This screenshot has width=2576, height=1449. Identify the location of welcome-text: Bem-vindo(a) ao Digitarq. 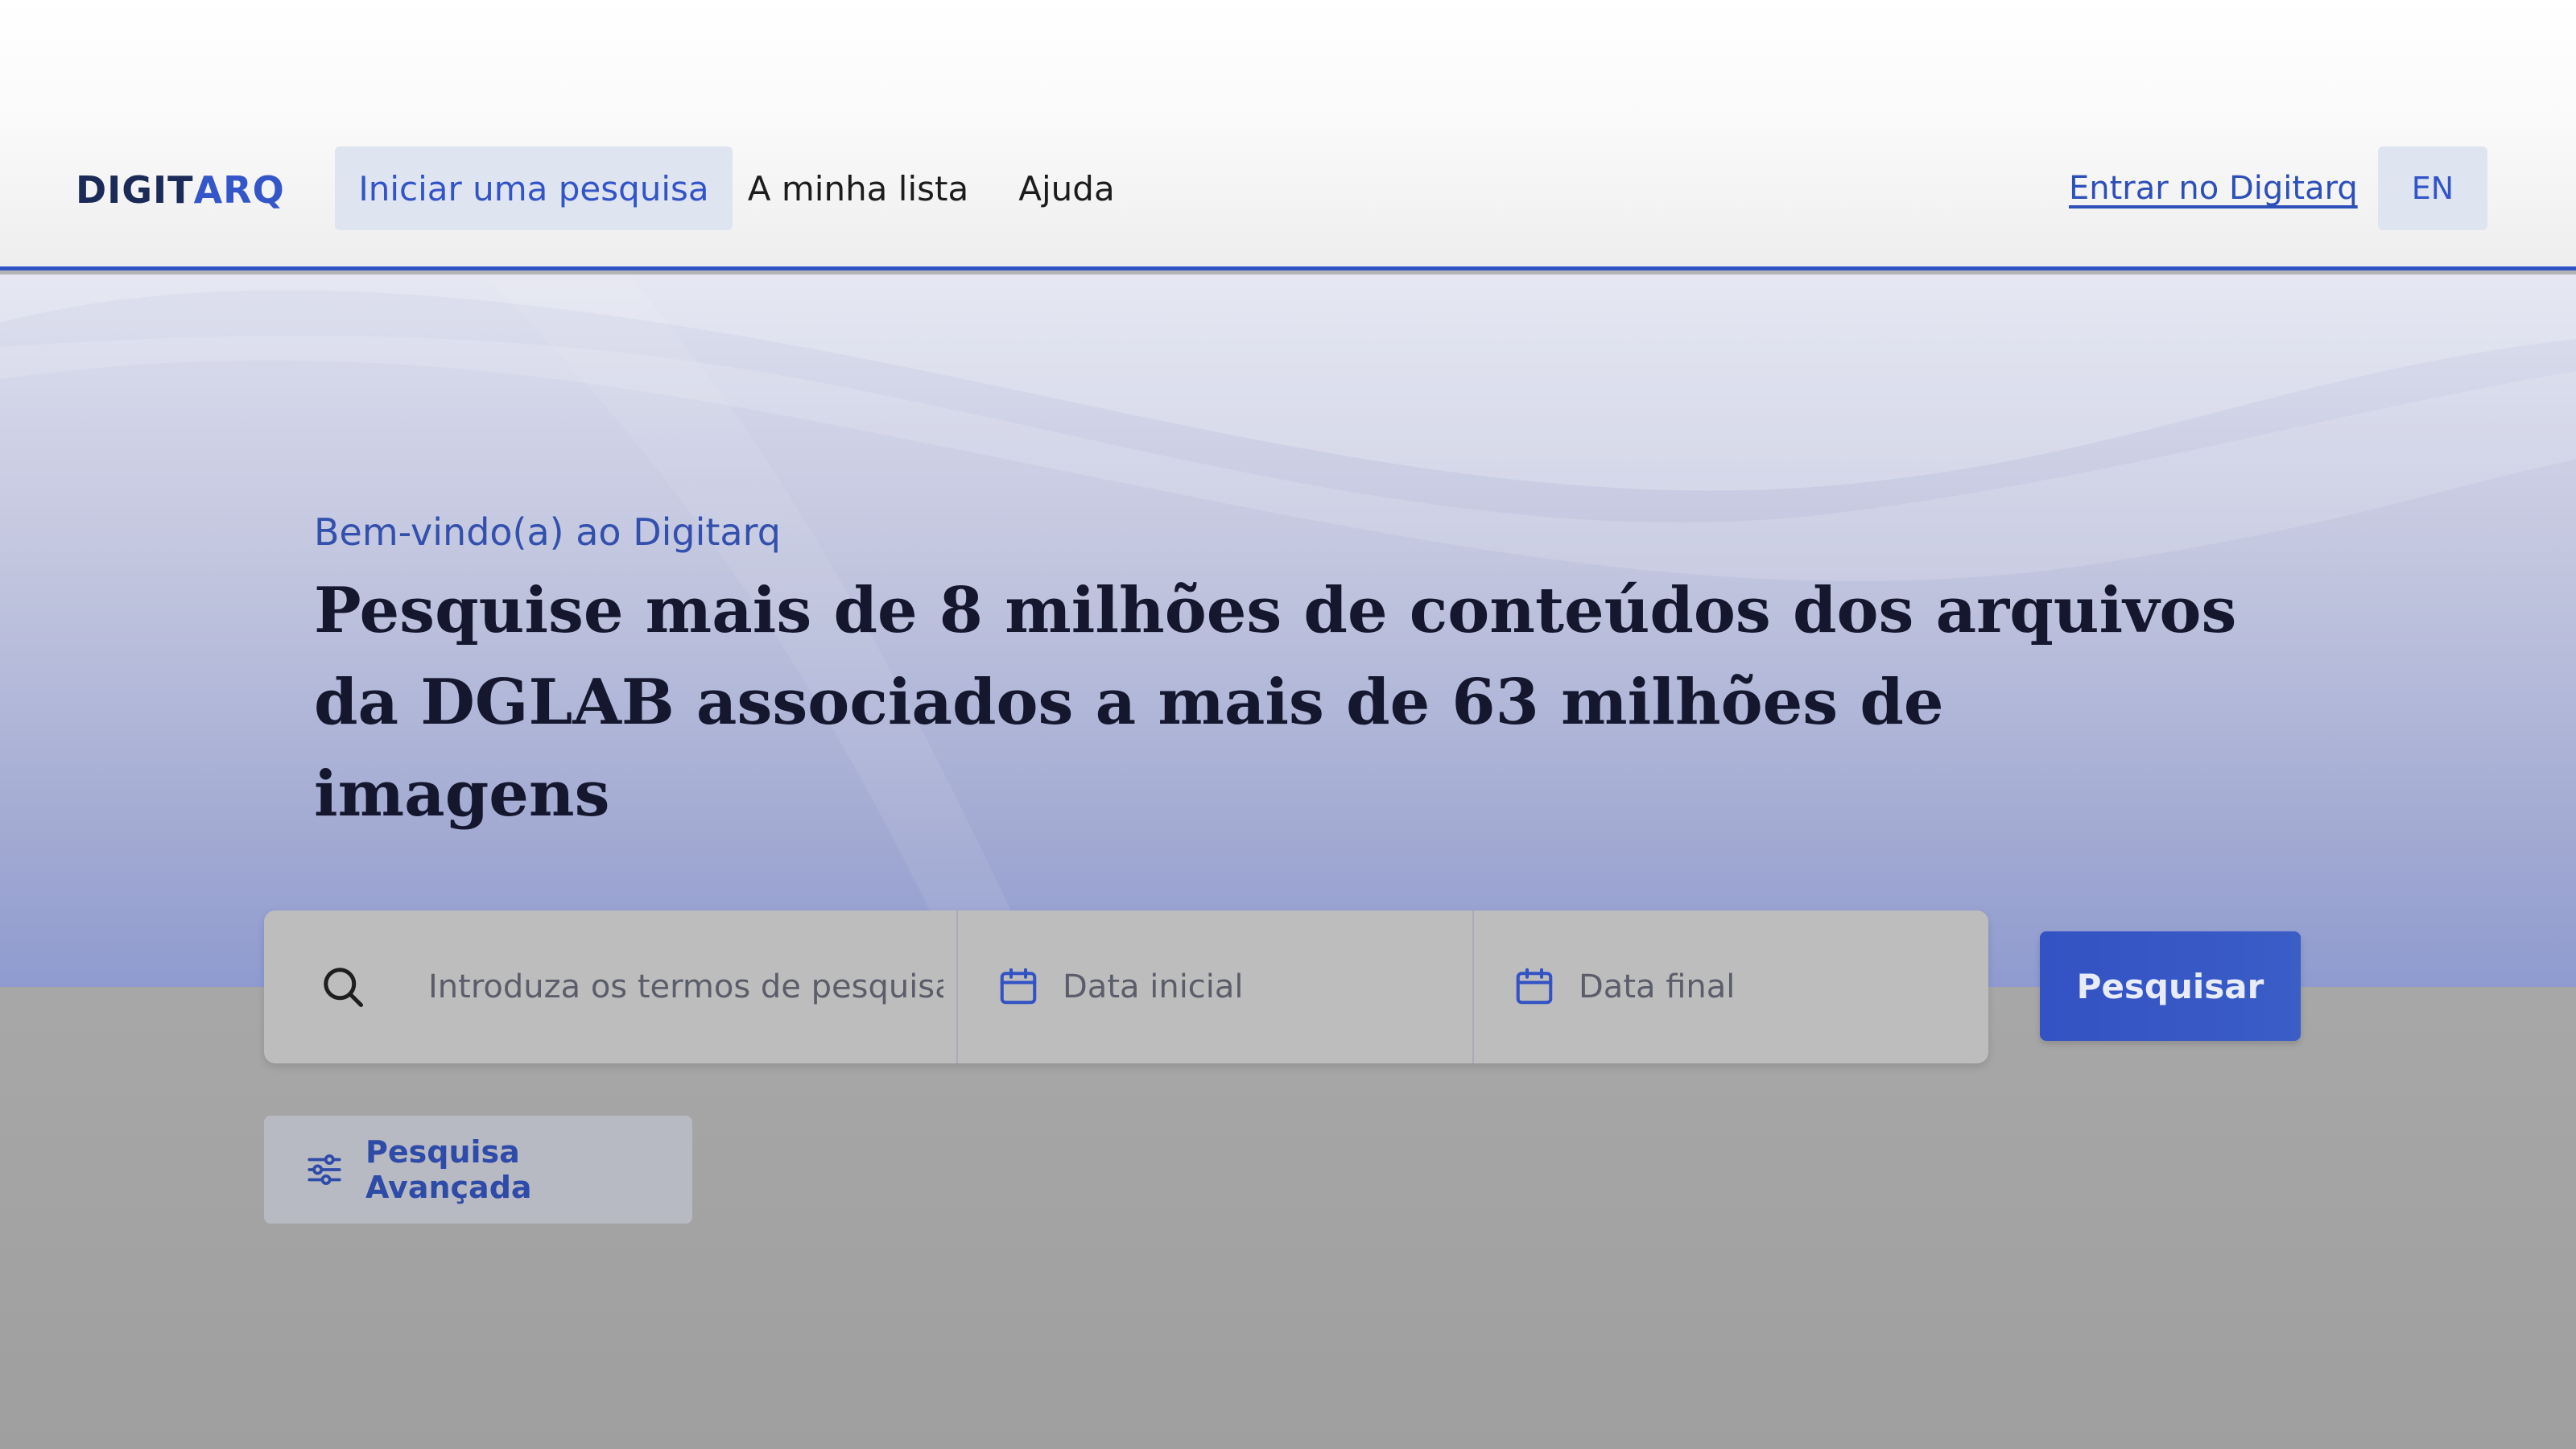
(547, 532).